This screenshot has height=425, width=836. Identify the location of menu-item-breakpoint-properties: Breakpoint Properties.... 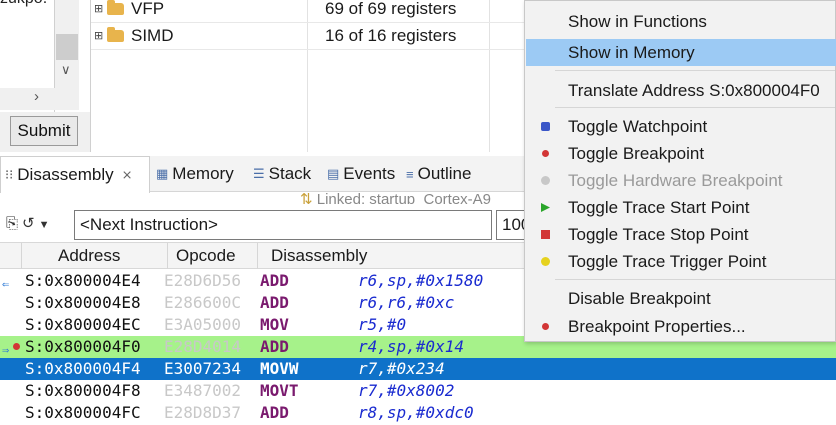
(681, 326).